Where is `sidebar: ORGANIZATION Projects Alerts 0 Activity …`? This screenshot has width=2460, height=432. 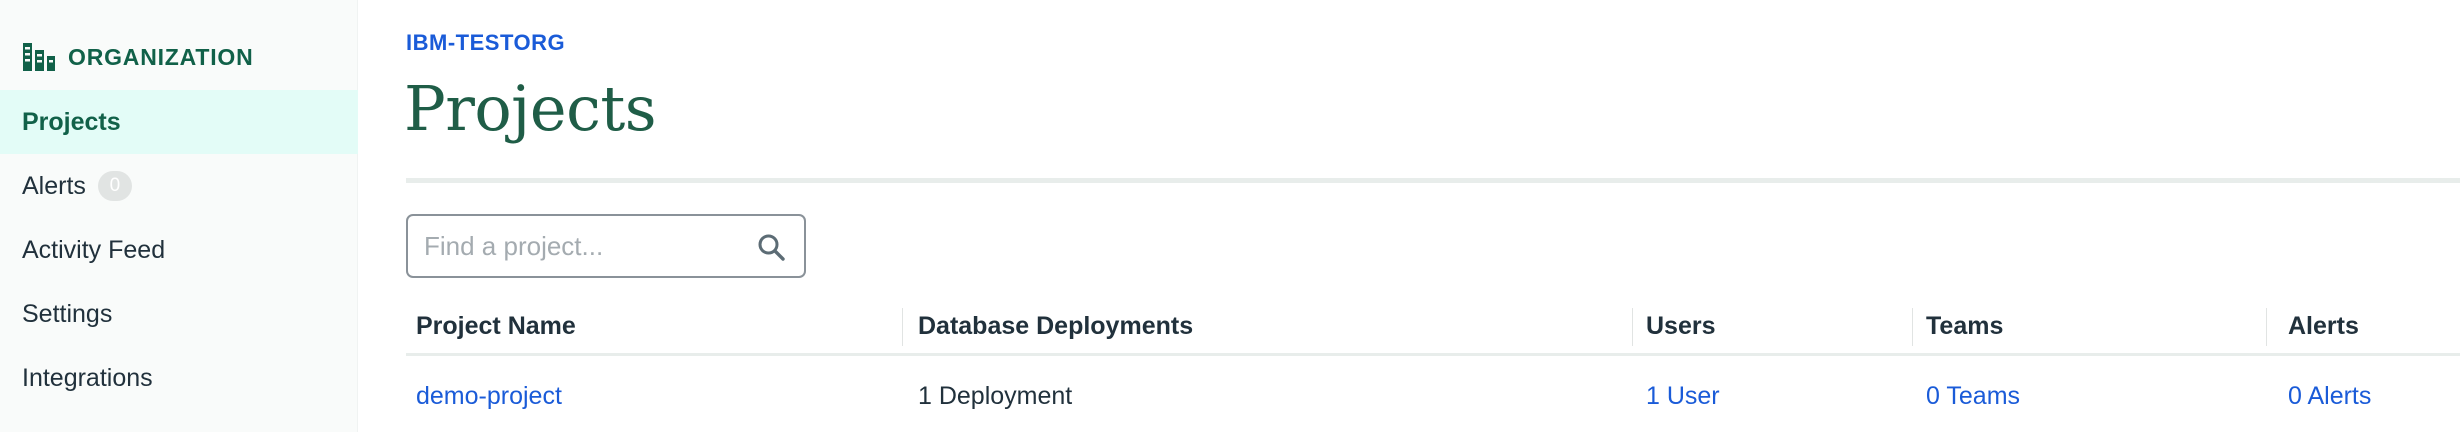 sidebar: ORGANIZATION Projects Alerts 0 Activity … is located at coordinates (179, 216).